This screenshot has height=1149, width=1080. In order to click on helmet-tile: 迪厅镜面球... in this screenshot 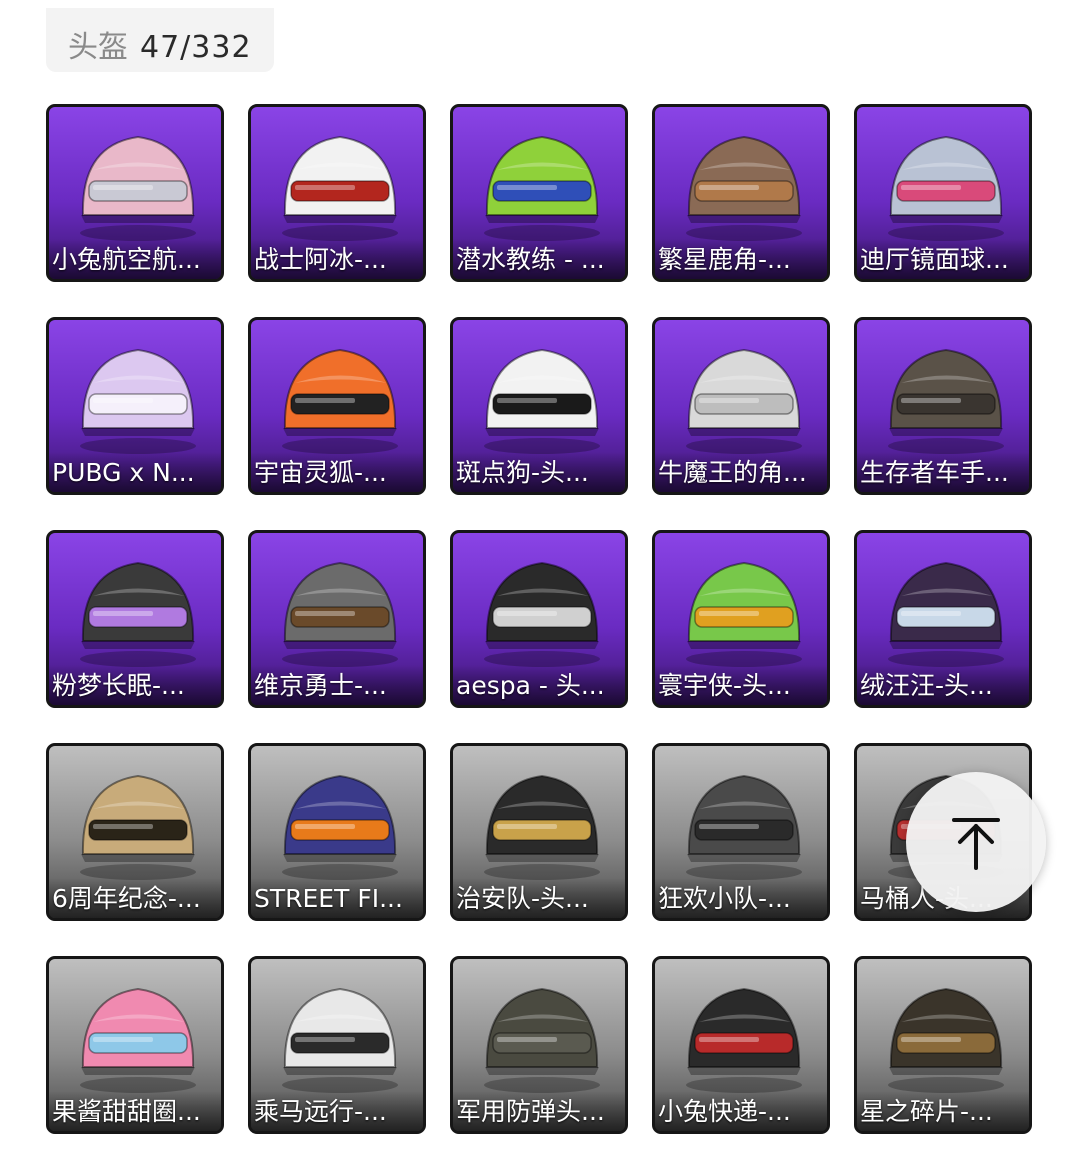, I will do `click(943, 193)`.